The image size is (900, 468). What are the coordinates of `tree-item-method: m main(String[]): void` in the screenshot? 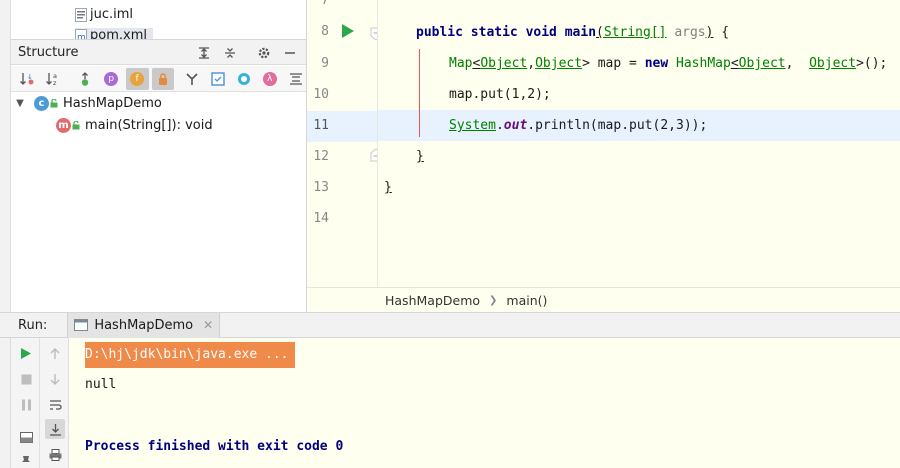 It's located at (158, 125).